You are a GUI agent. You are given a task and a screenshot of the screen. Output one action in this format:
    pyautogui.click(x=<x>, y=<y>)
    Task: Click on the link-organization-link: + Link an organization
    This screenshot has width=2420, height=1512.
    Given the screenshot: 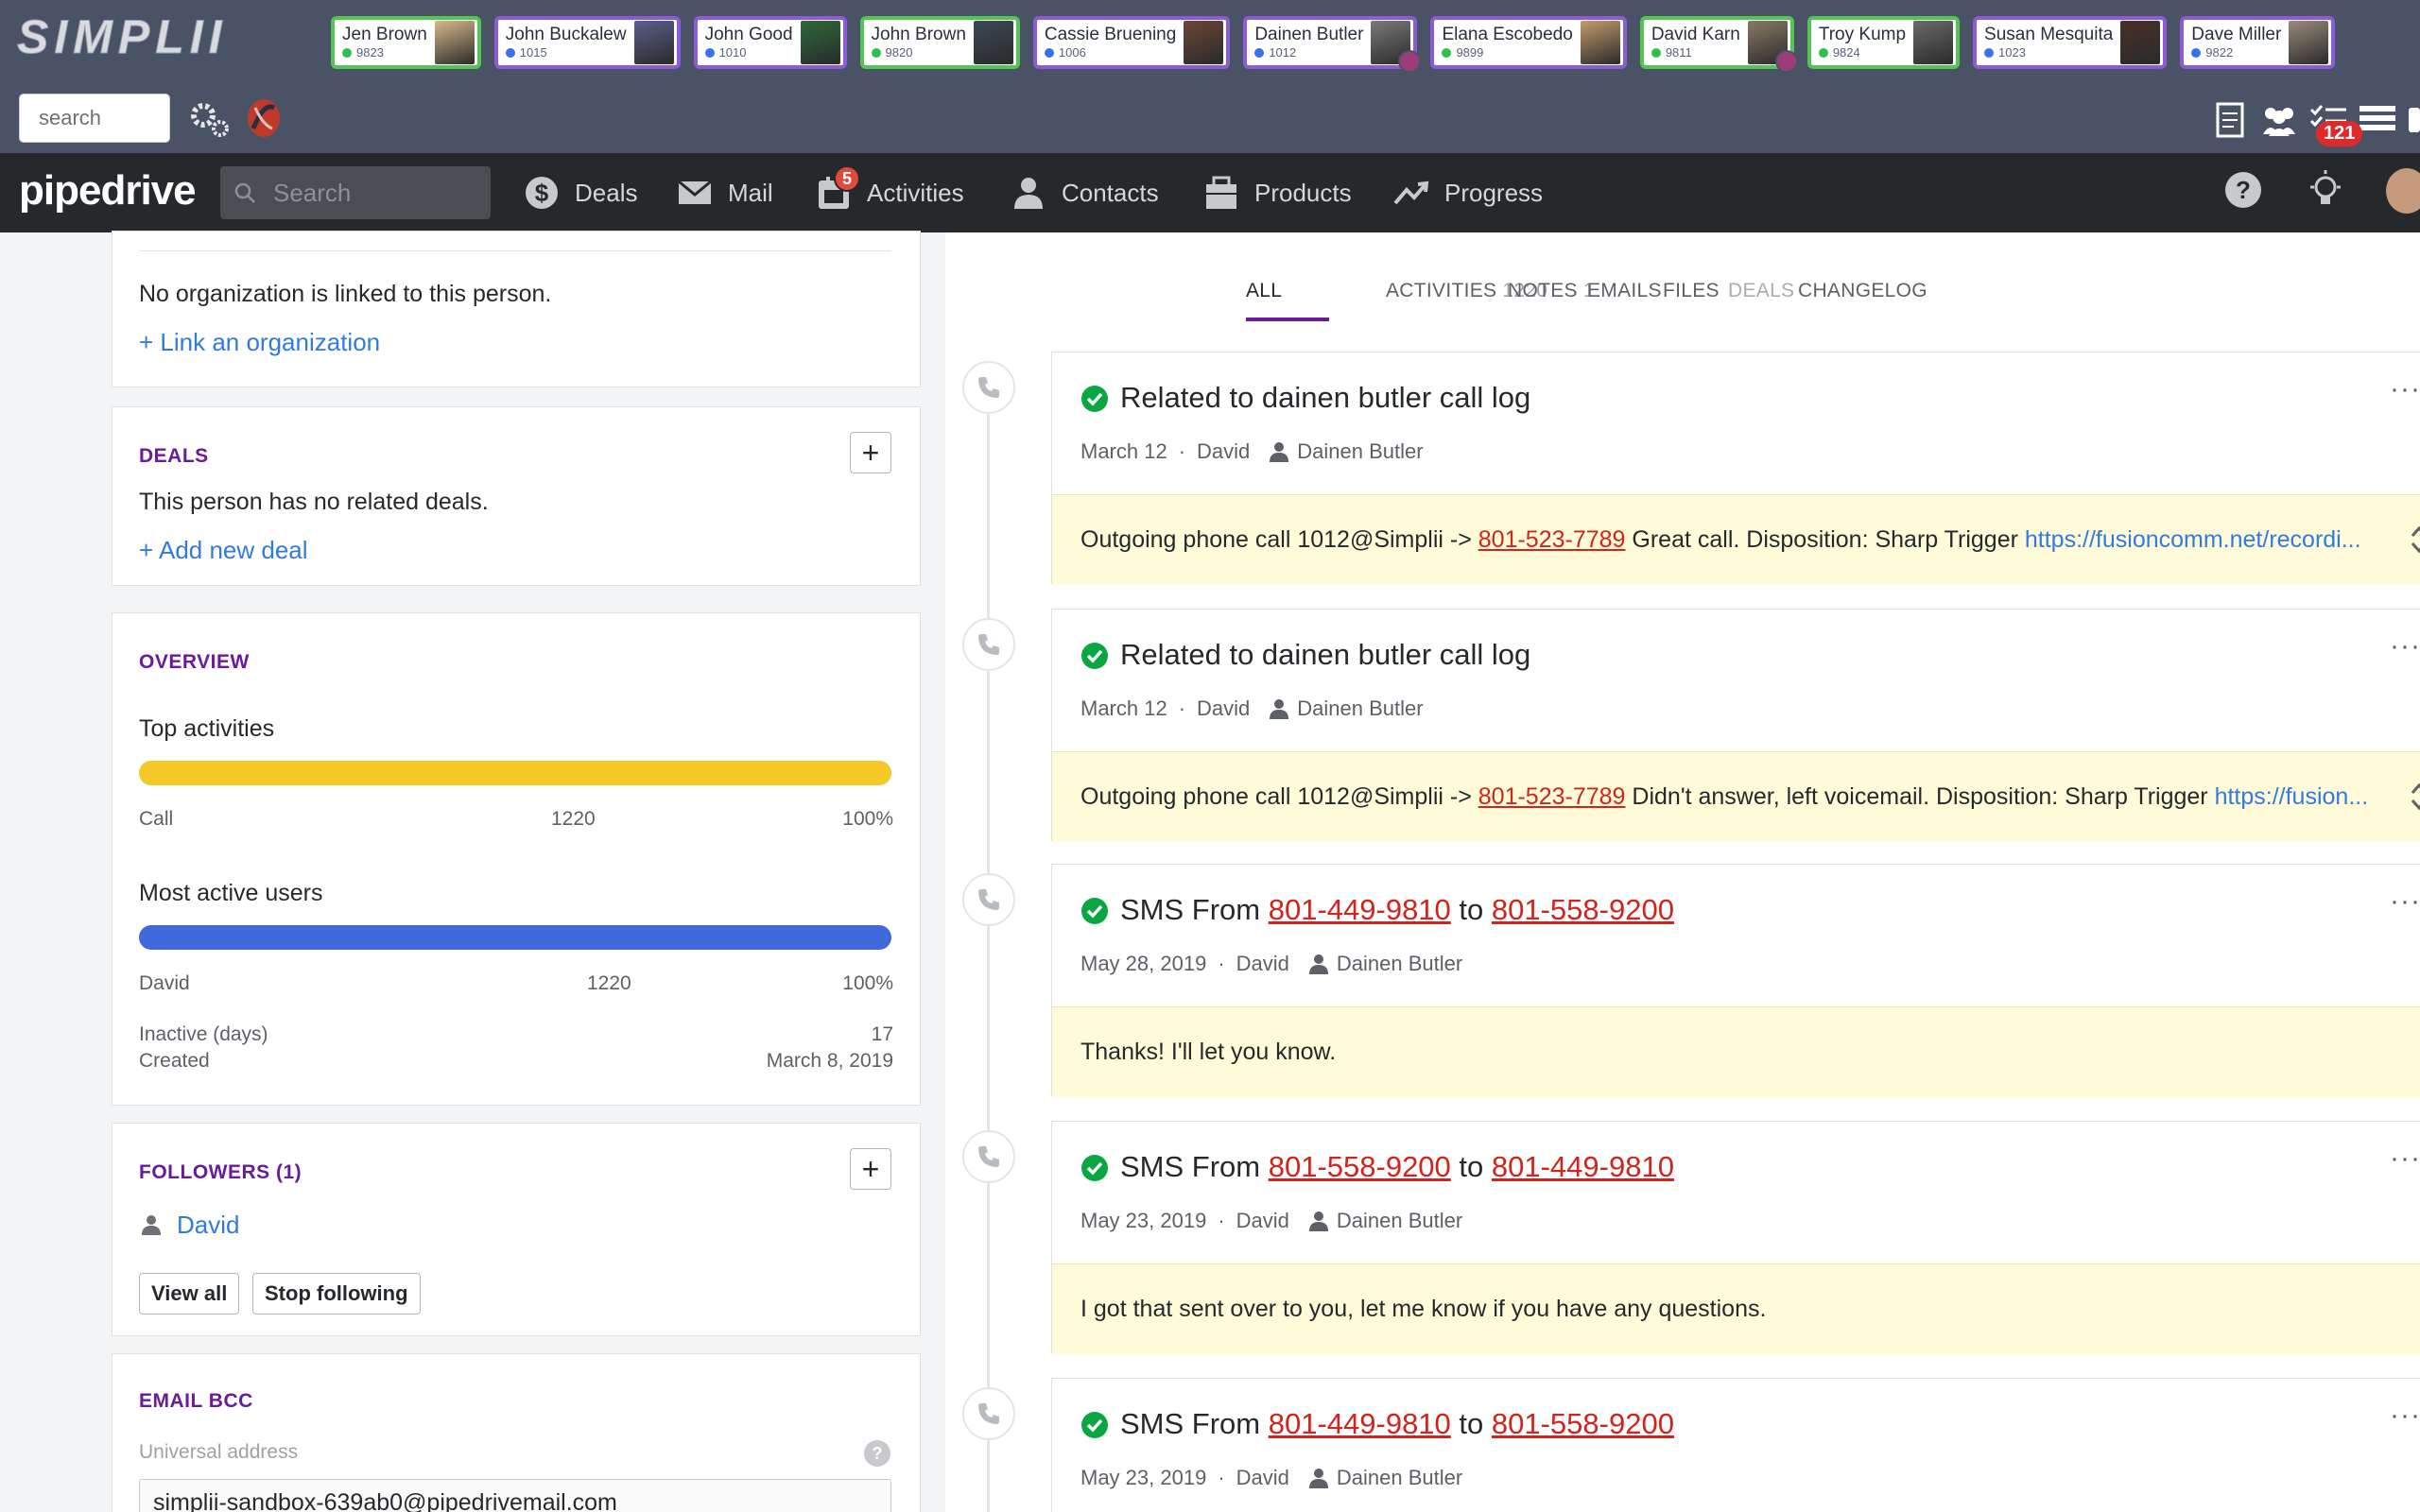 What is the action you would take?
    pyautogui.click(x=259, y=342)
    